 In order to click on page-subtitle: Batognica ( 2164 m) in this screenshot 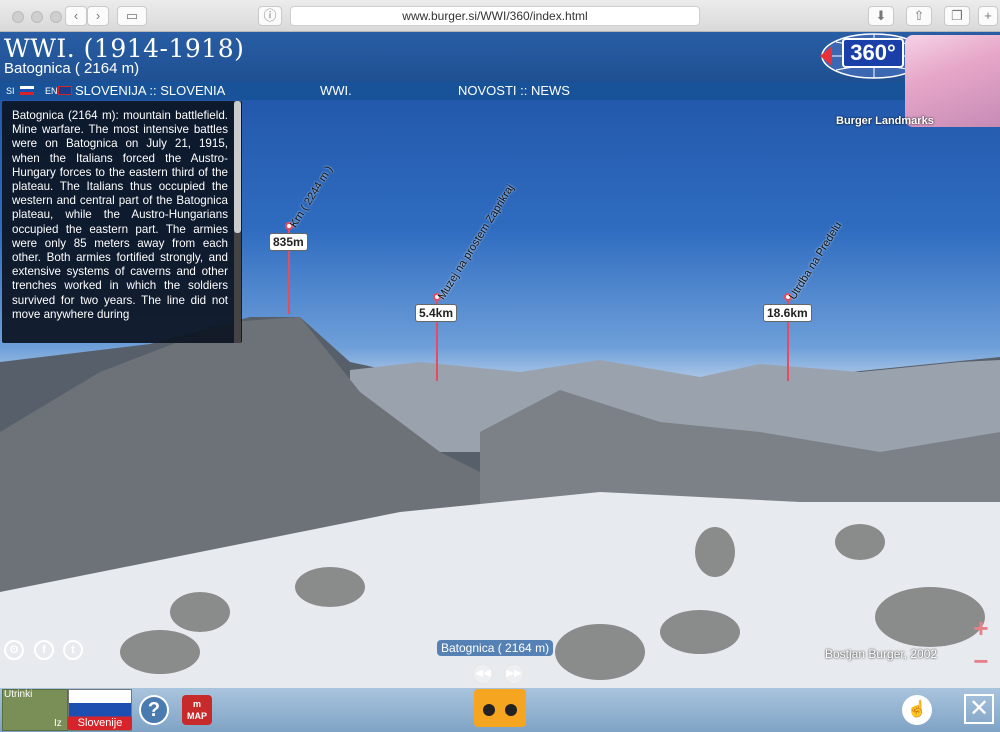, I will do `click(72, 68)`.